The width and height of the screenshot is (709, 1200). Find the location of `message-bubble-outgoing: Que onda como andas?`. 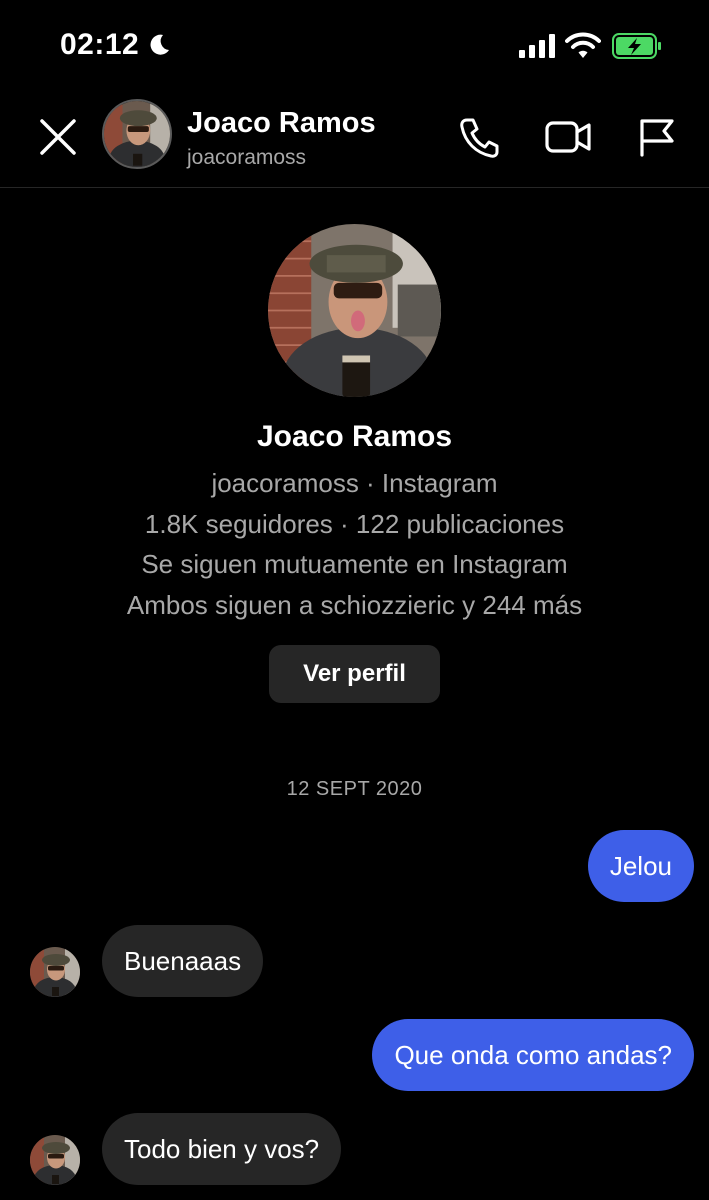

message-bubble-outgoing: Que onda como andas? is located at coordinates (533, 1055).